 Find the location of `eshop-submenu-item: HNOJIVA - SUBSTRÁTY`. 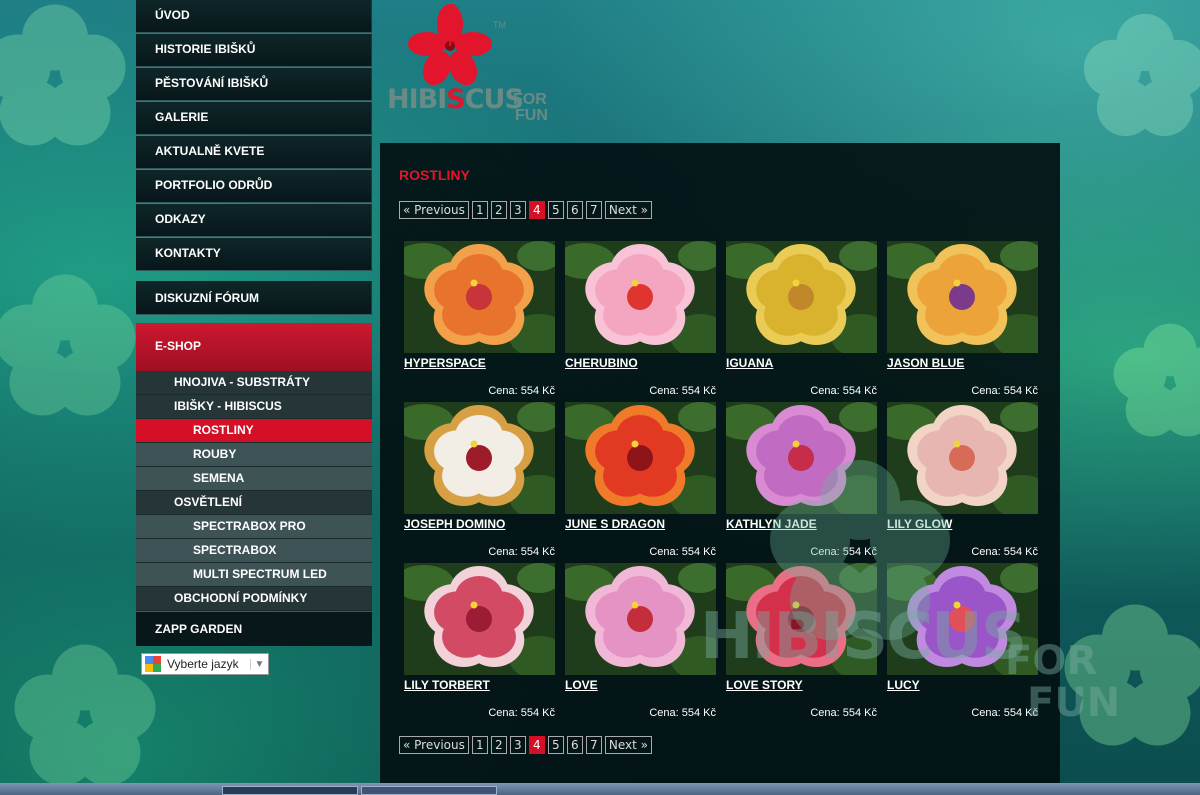

eshop-submenu-item: HNOJIVA - SUBSTRÁTY is located at coordinates (254, 383).